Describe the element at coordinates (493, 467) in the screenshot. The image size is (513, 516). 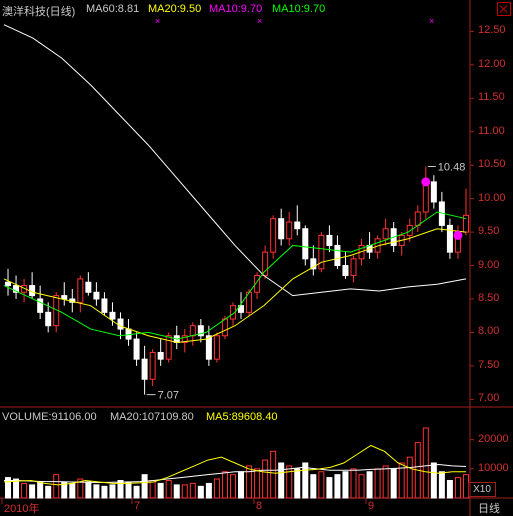
I see `volume-tick-label: 10000` at that location.